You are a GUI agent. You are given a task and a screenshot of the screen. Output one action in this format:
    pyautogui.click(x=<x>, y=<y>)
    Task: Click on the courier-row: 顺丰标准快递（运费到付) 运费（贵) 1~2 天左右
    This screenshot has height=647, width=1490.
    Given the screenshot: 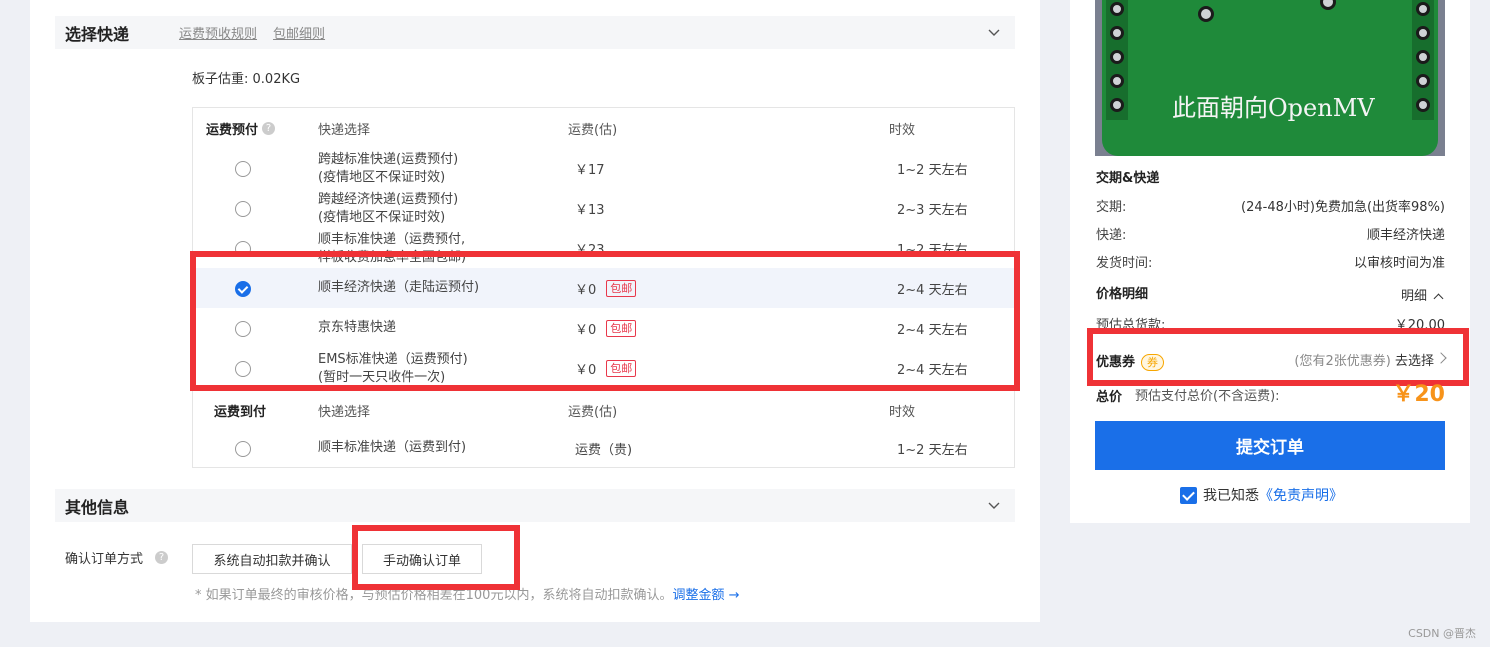 What is the action you would take?
    pyautogui.click(x=603, y=448)
    